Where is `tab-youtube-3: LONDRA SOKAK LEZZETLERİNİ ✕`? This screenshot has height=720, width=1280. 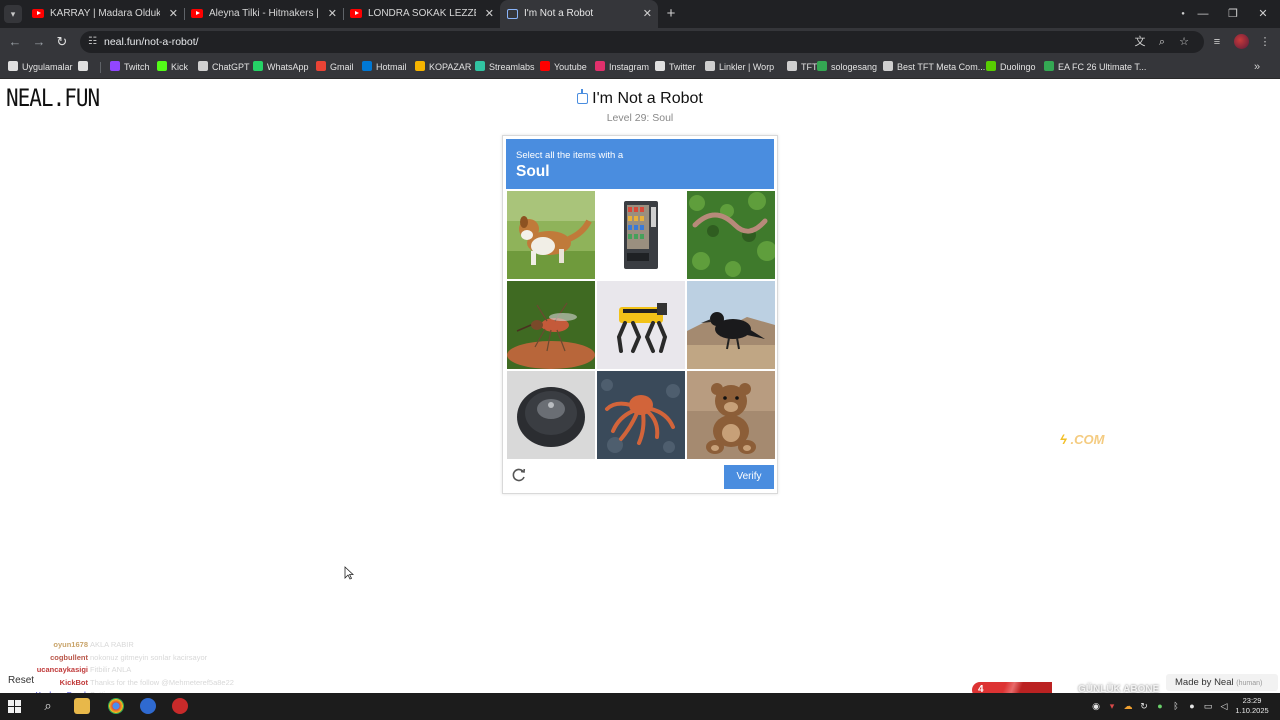
tab-youtube-3: LONDRA SOKAK LEZZETLERİNİ ✕ is located at coordinates (422, 14).